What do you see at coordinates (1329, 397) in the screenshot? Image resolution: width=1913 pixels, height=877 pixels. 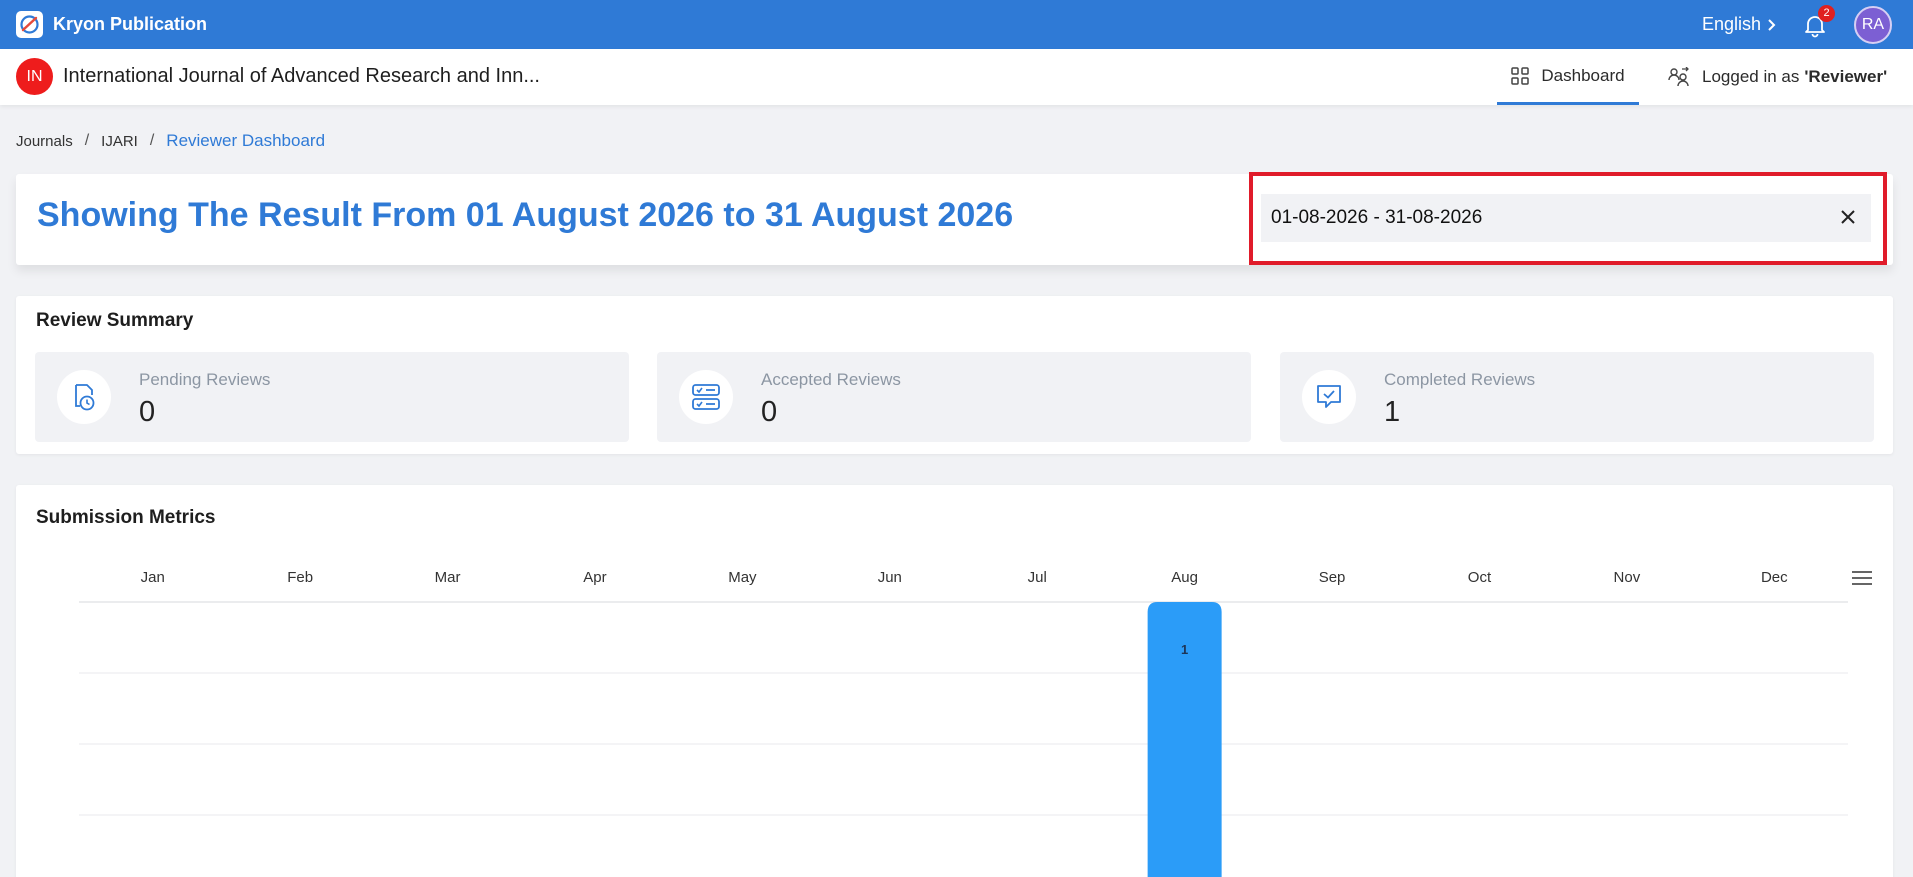 I see `message-check-icon` at bounding box center [1329, 397].